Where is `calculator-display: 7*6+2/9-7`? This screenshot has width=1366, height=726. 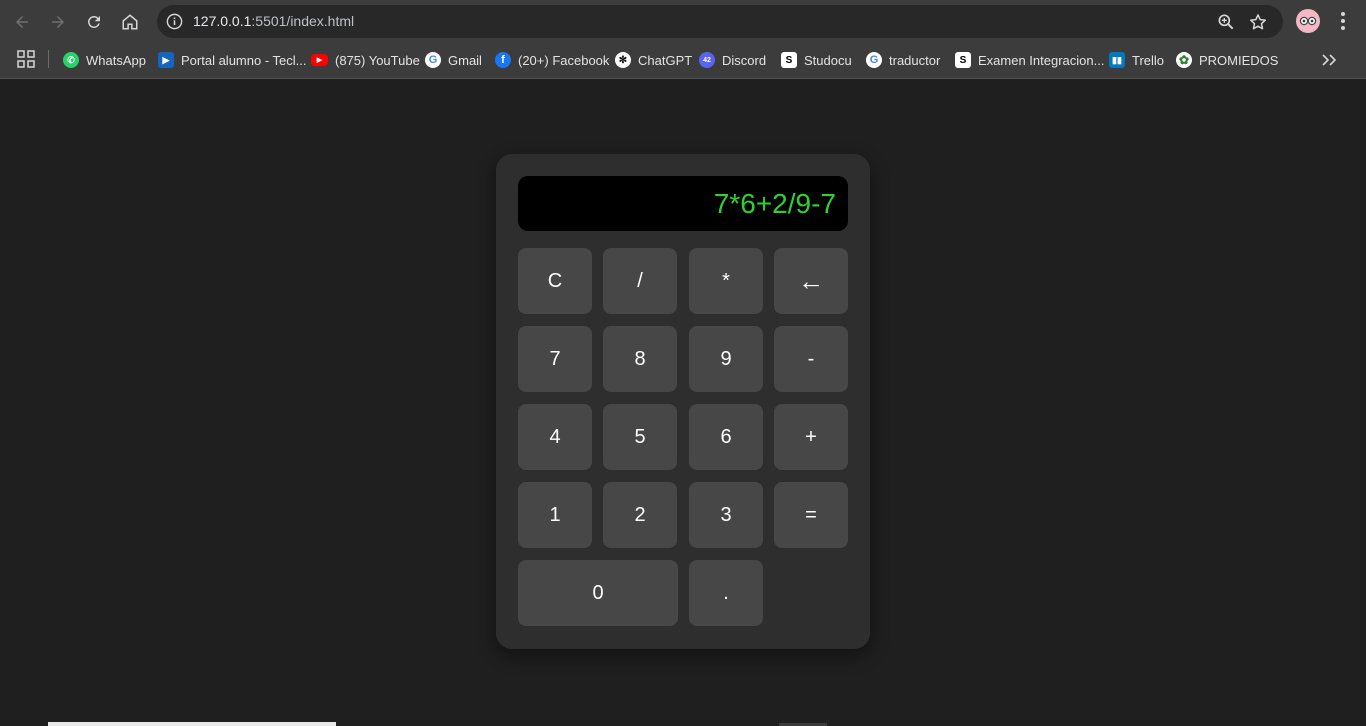 calculator-display: 7*6+2/9-7 is located at coordinates (683, 203).